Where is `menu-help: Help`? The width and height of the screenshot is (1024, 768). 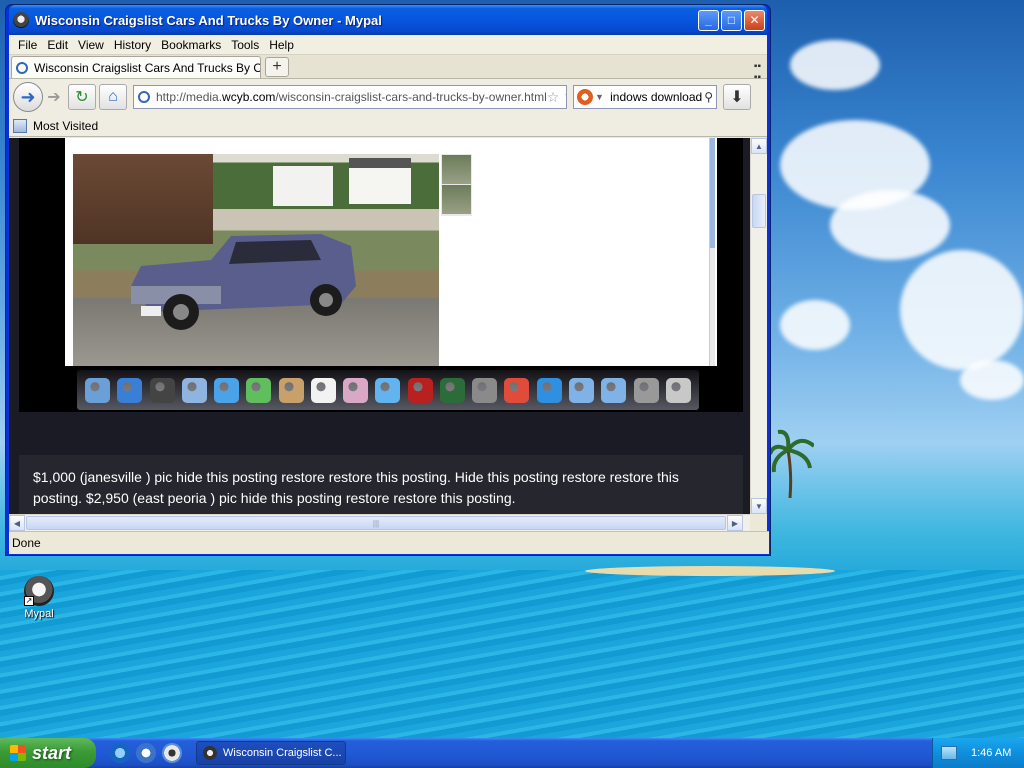 menu-help: Help is located at coordinates (281, 45).